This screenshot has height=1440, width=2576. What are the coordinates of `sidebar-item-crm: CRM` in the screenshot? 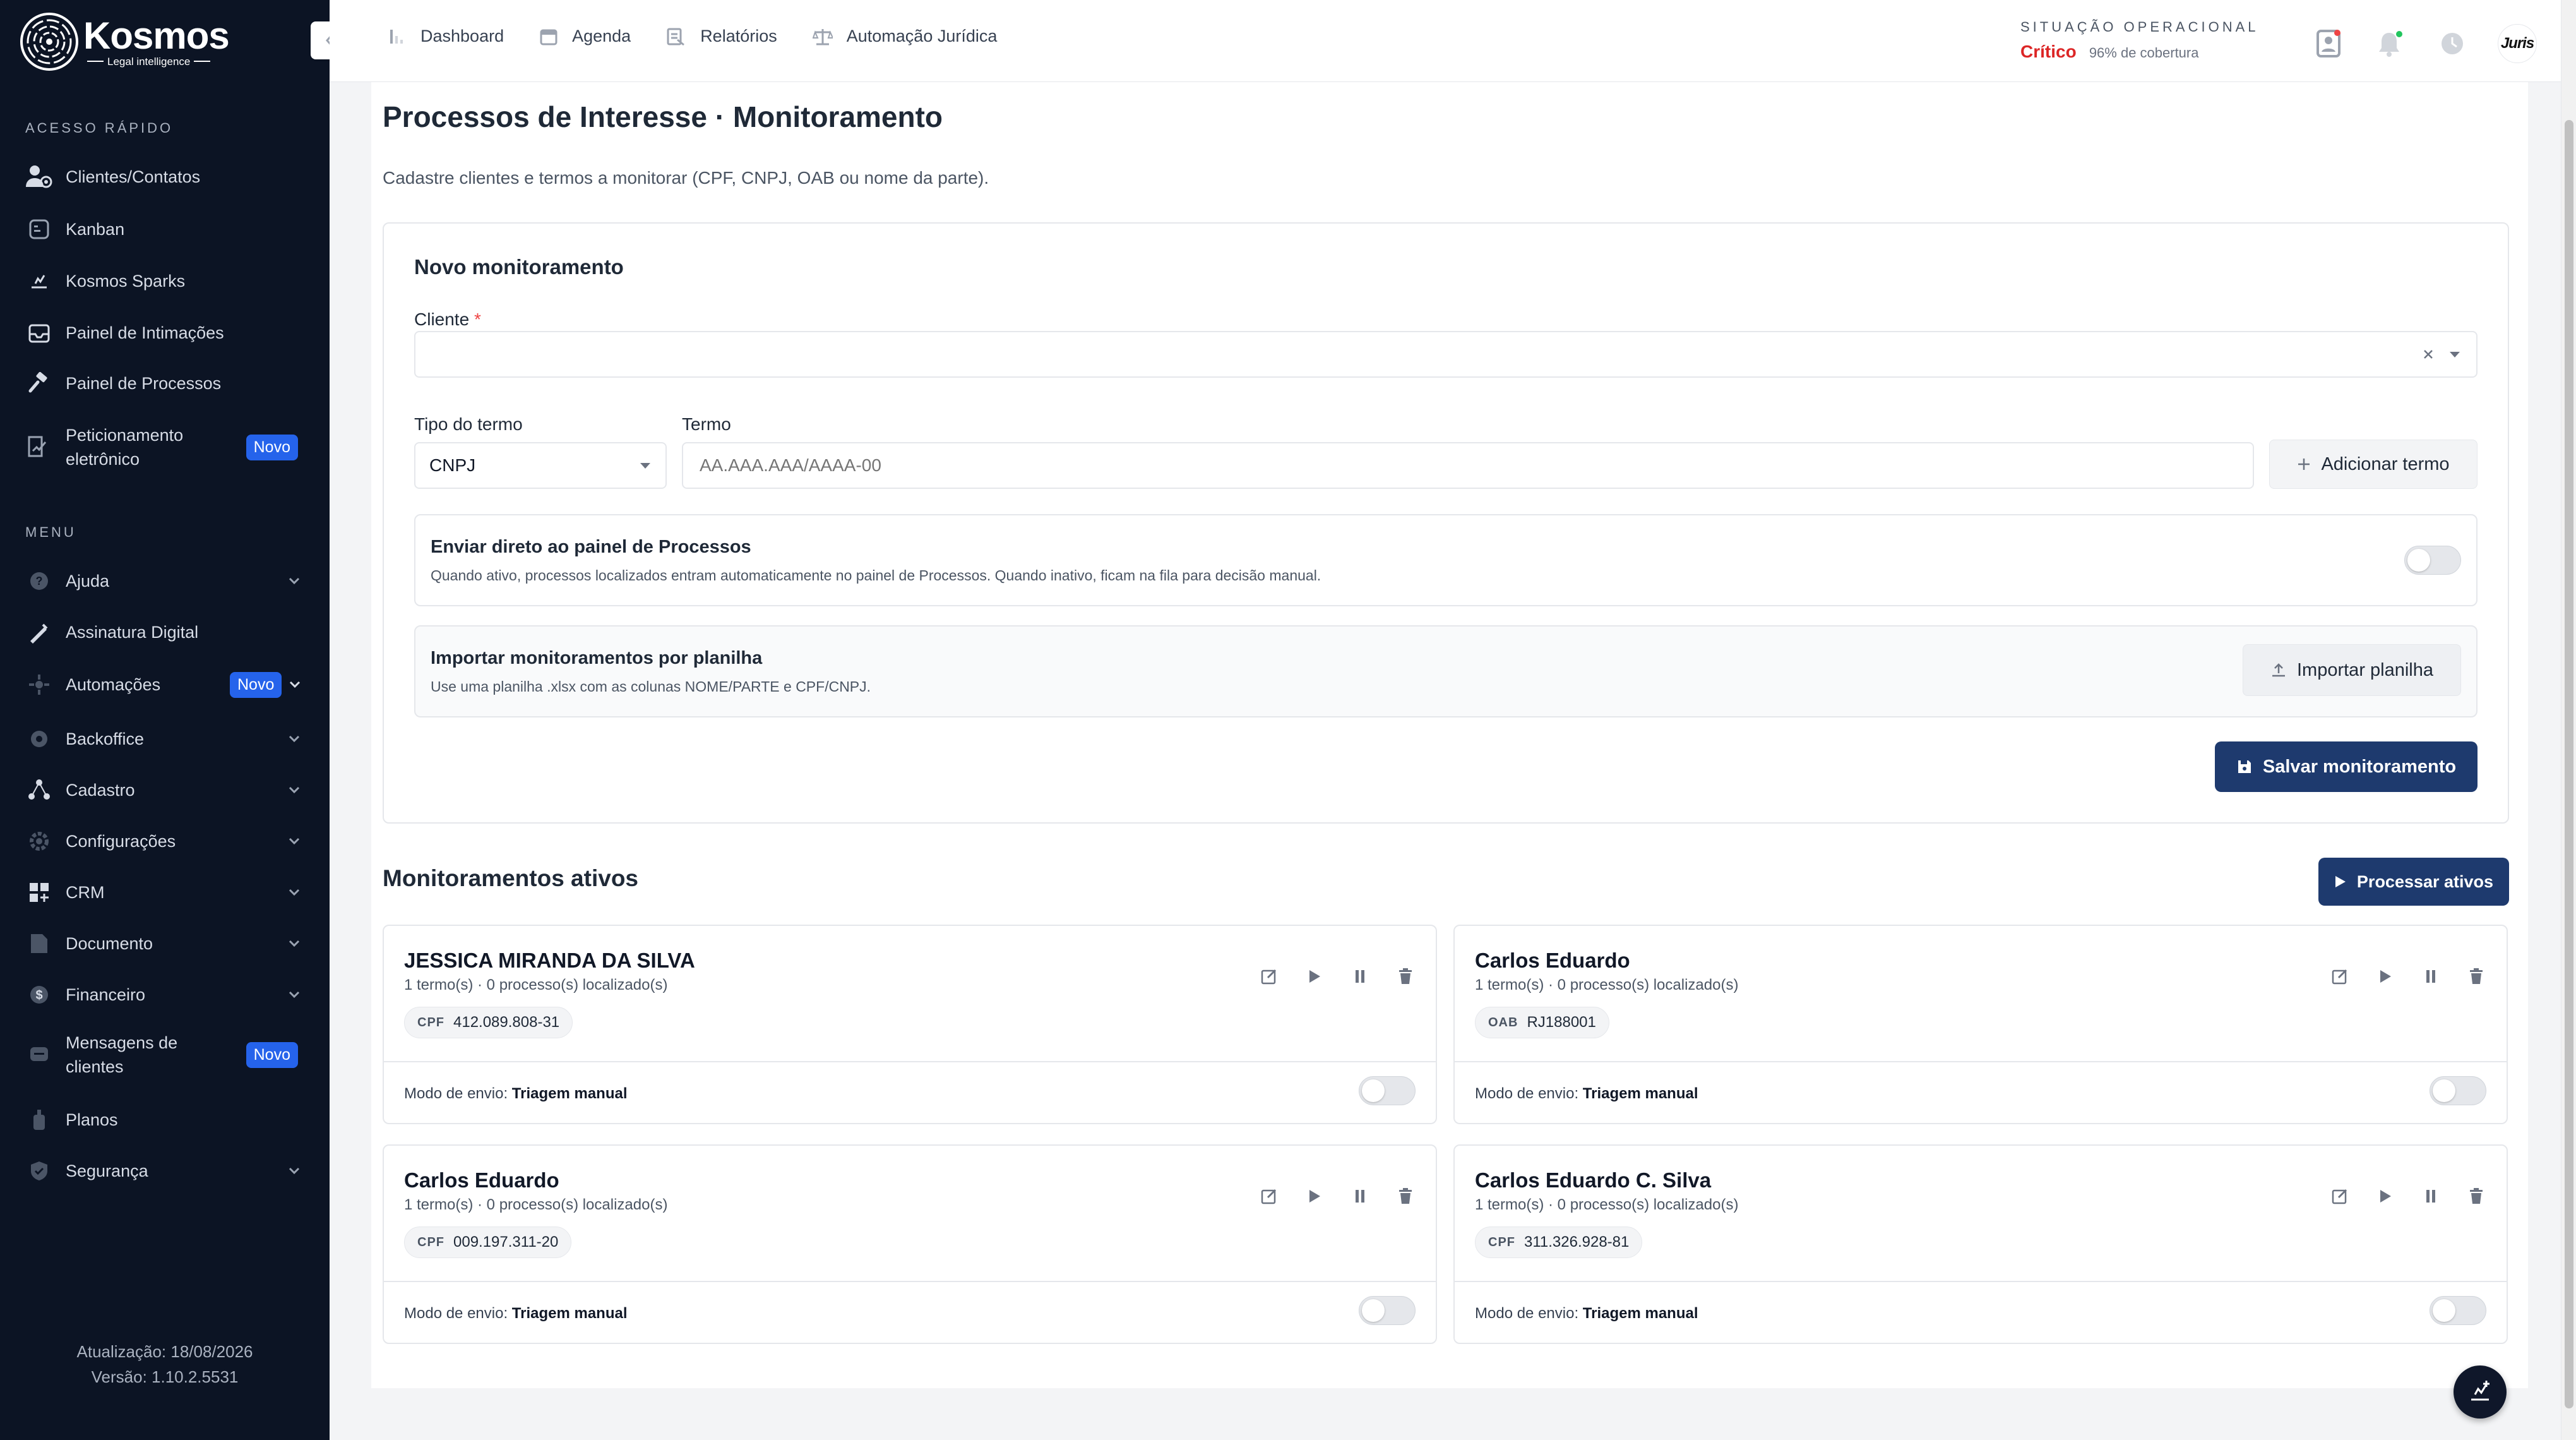 It's located at (164, 892).